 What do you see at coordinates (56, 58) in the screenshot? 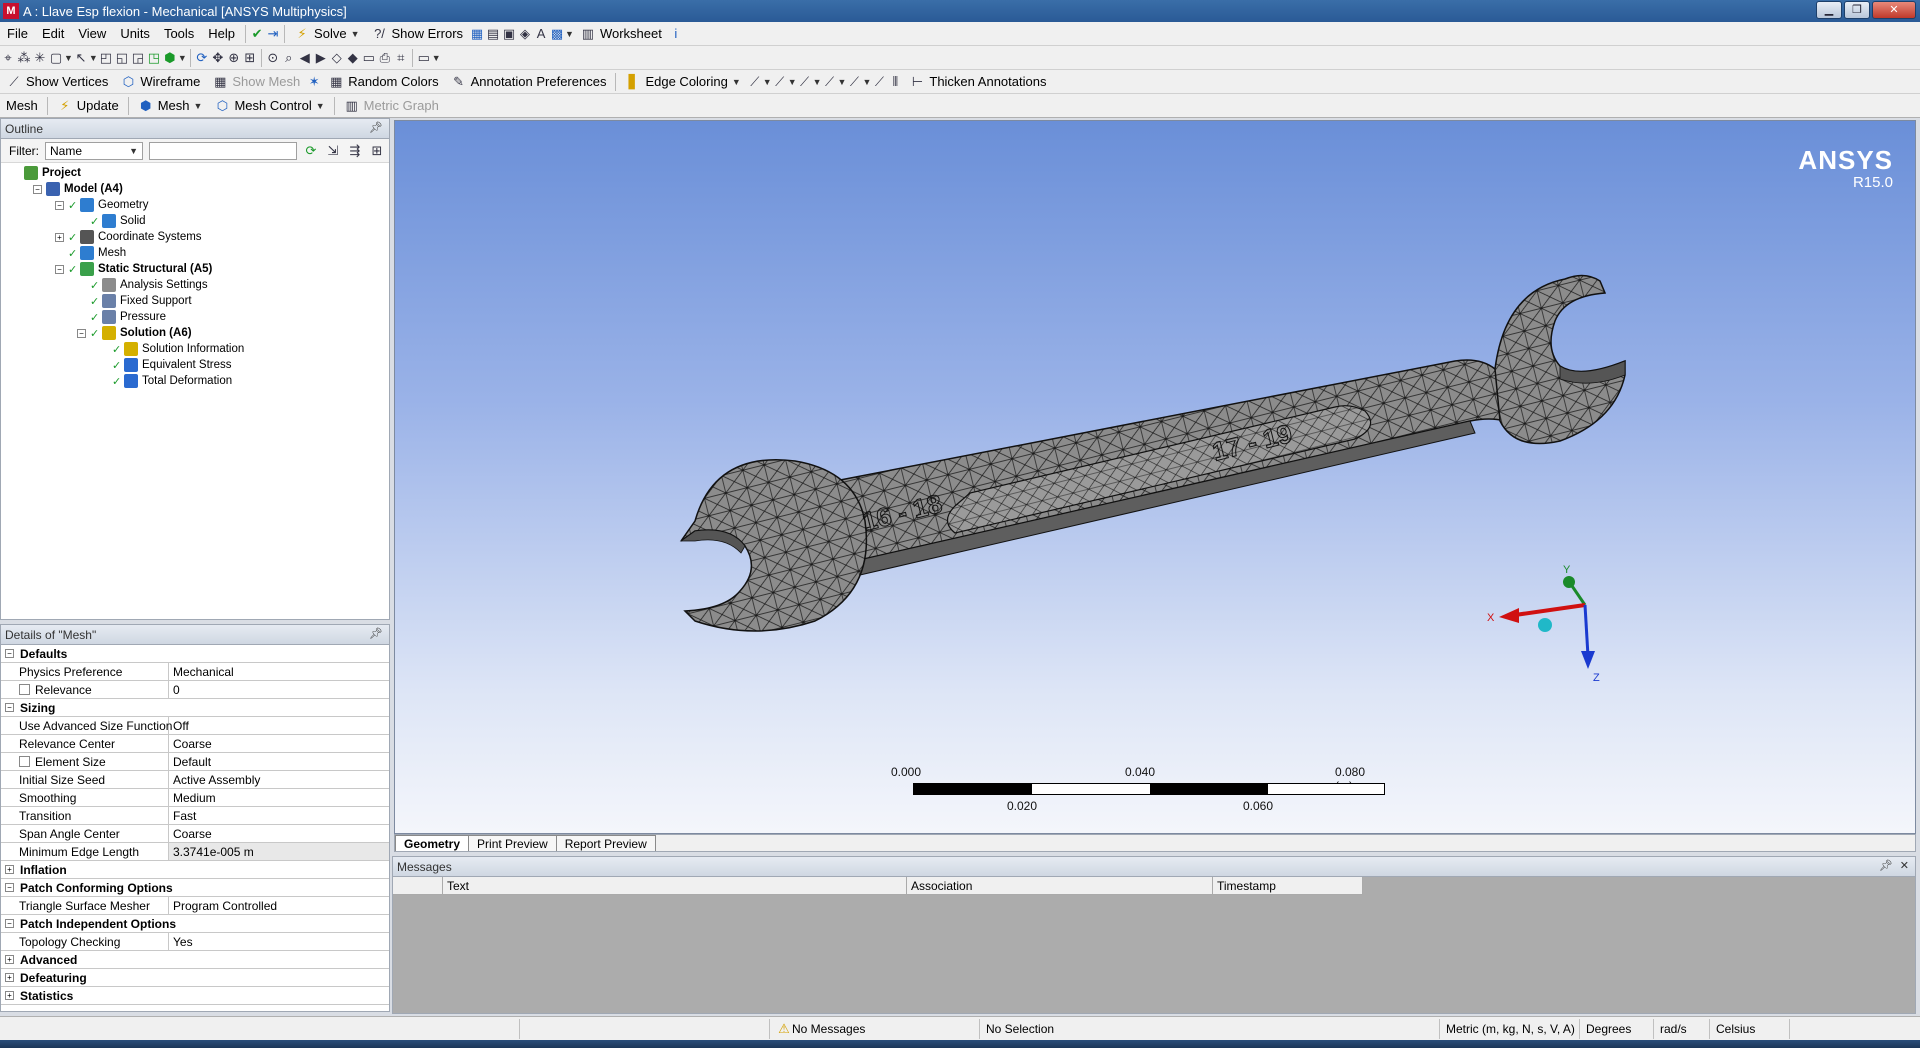
I see `select-mode-icon: ▢` at bounding box center [56, 58].